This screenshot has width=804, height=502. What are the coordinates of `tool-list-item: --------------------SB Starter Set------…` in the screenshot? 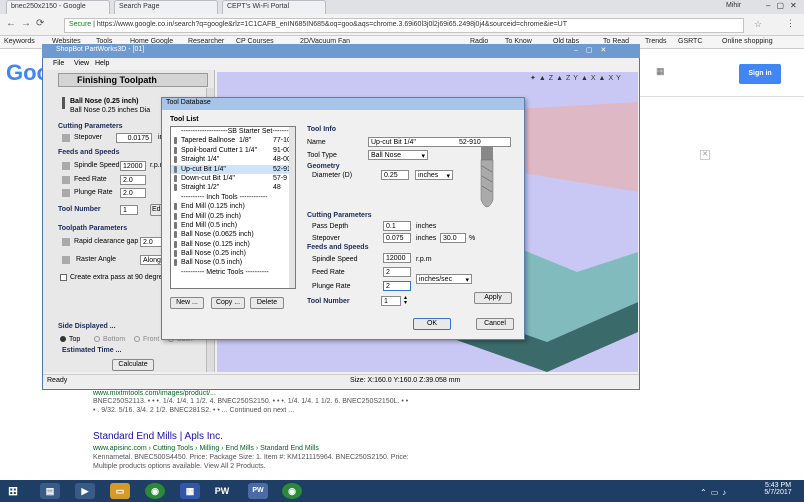 It's located at (233, 131).